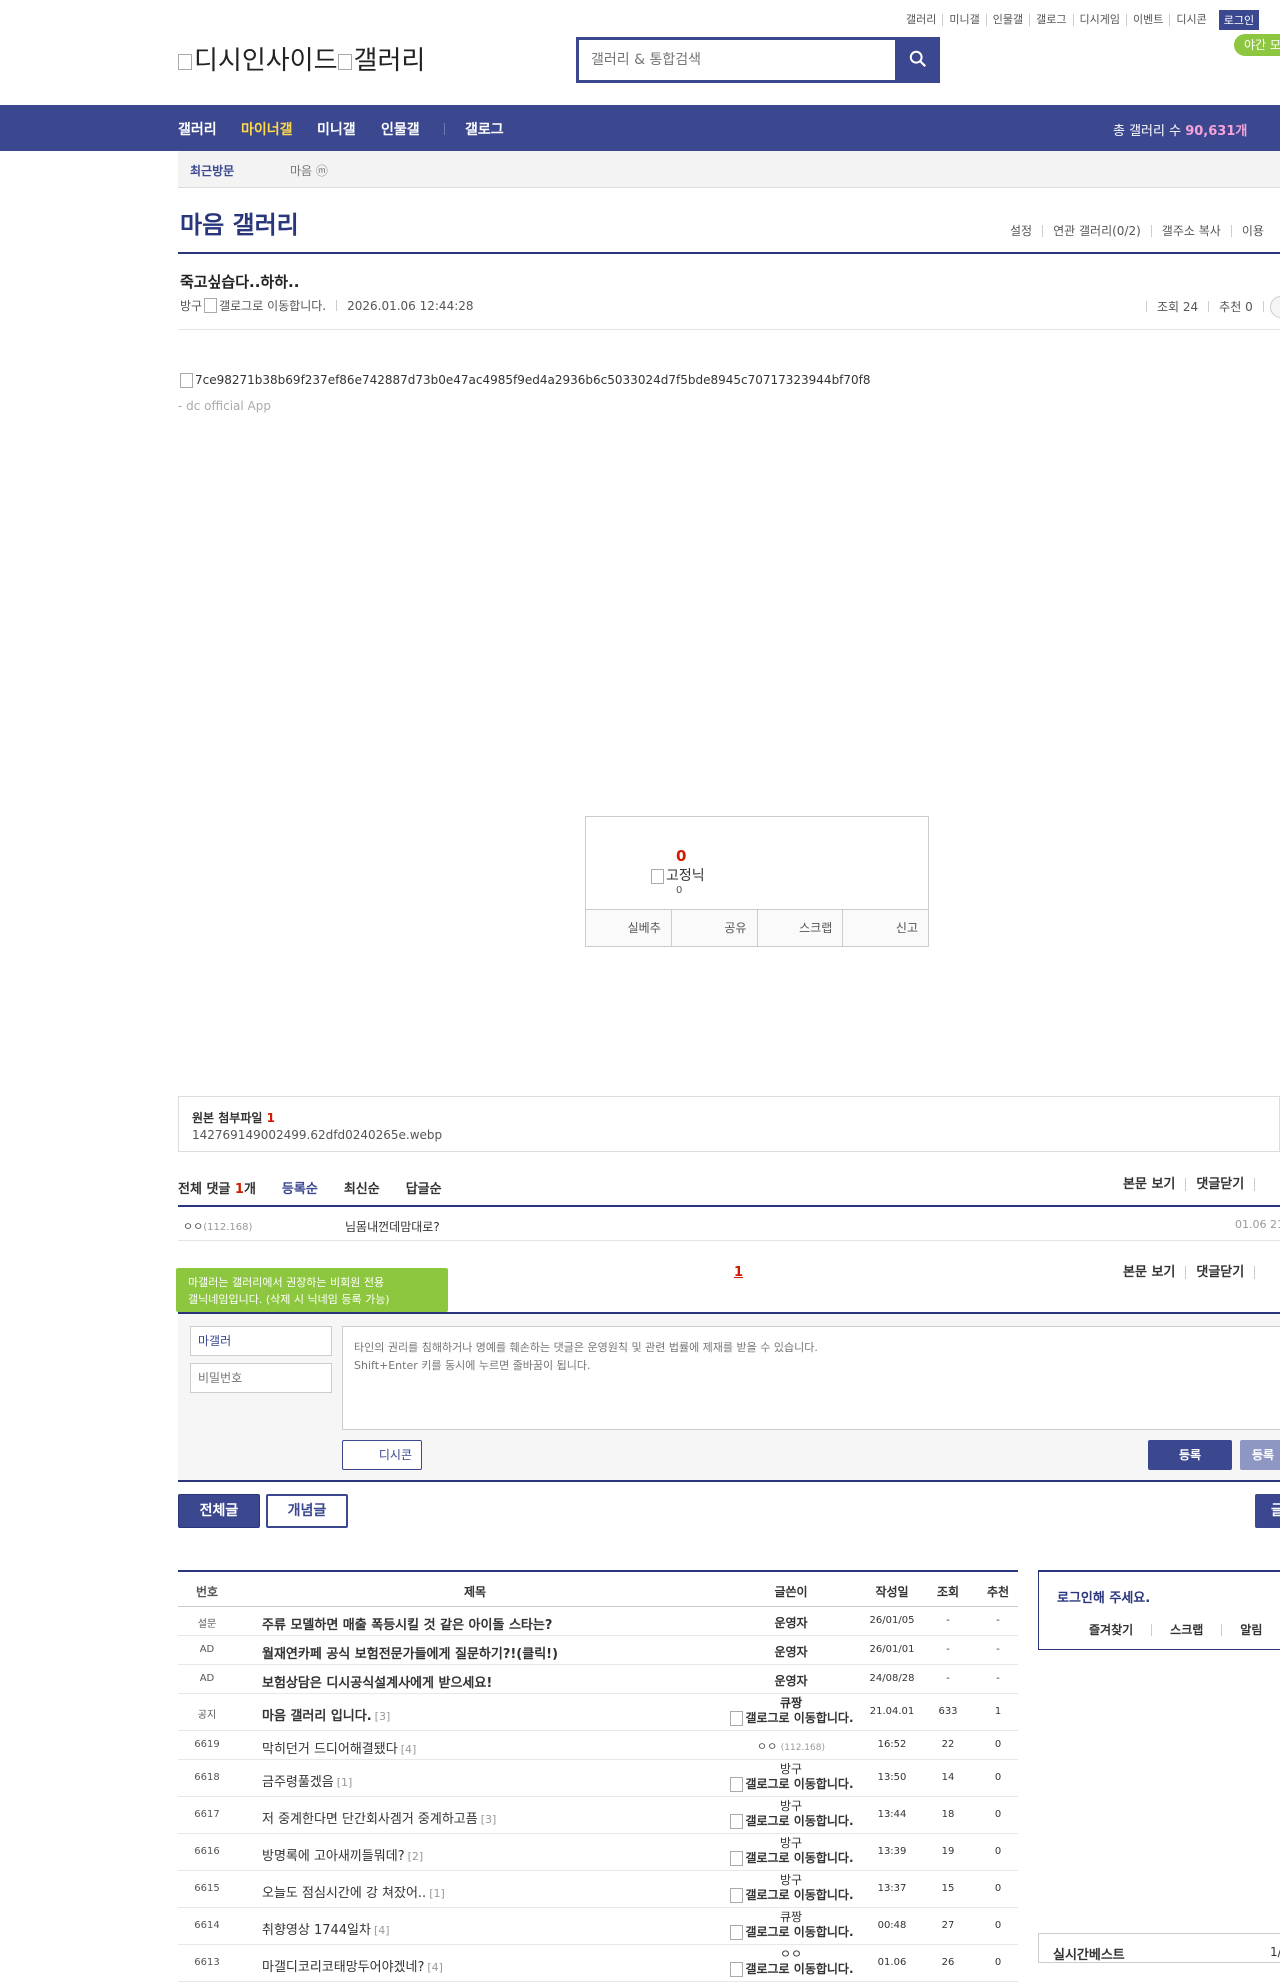 Image resolution: width=1280 pixels, height=1982 pixels. I want to click on post-title-link: 마갤디코리코태망두어야겠네? [4], so click(352, 1965).